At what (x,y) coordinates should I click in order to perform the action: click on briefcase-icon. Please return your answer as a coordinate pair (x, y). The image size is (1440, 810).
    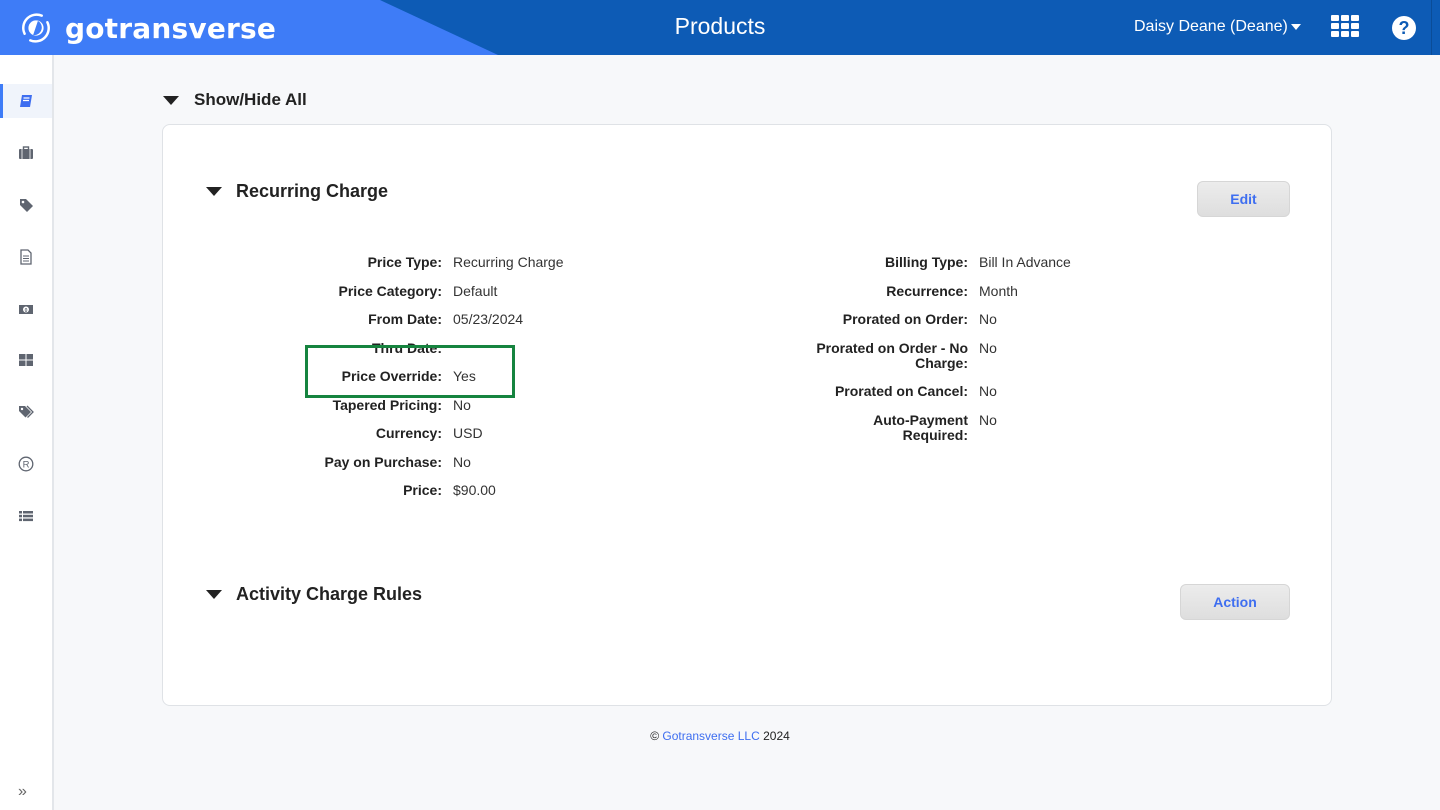
    Looking at the image, I should click on (26, 152).